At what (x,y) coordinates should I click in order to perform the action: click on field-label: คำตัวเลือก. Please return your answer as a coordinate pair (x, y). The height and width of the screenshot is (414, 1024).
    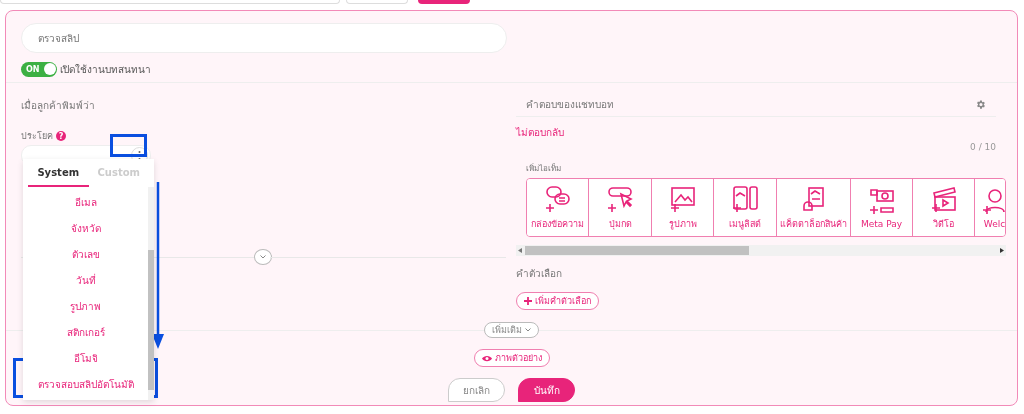
    Looking at the image, I should click on (539, 274).